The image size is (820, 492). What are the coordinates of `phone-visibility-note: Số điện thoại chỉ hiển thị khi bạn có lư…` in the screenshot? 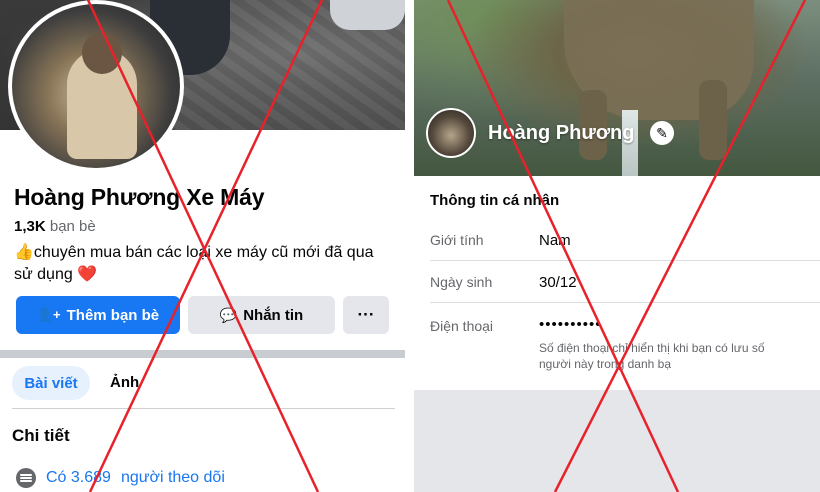 It's located at (652, 356).